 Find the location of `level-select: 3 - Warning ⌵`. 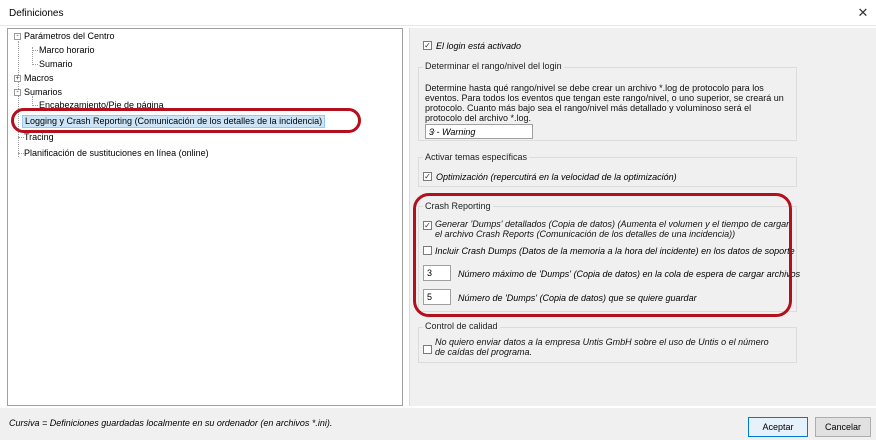

level-select: 3 - Warning ⌵ is located at coordinates (479, 131).